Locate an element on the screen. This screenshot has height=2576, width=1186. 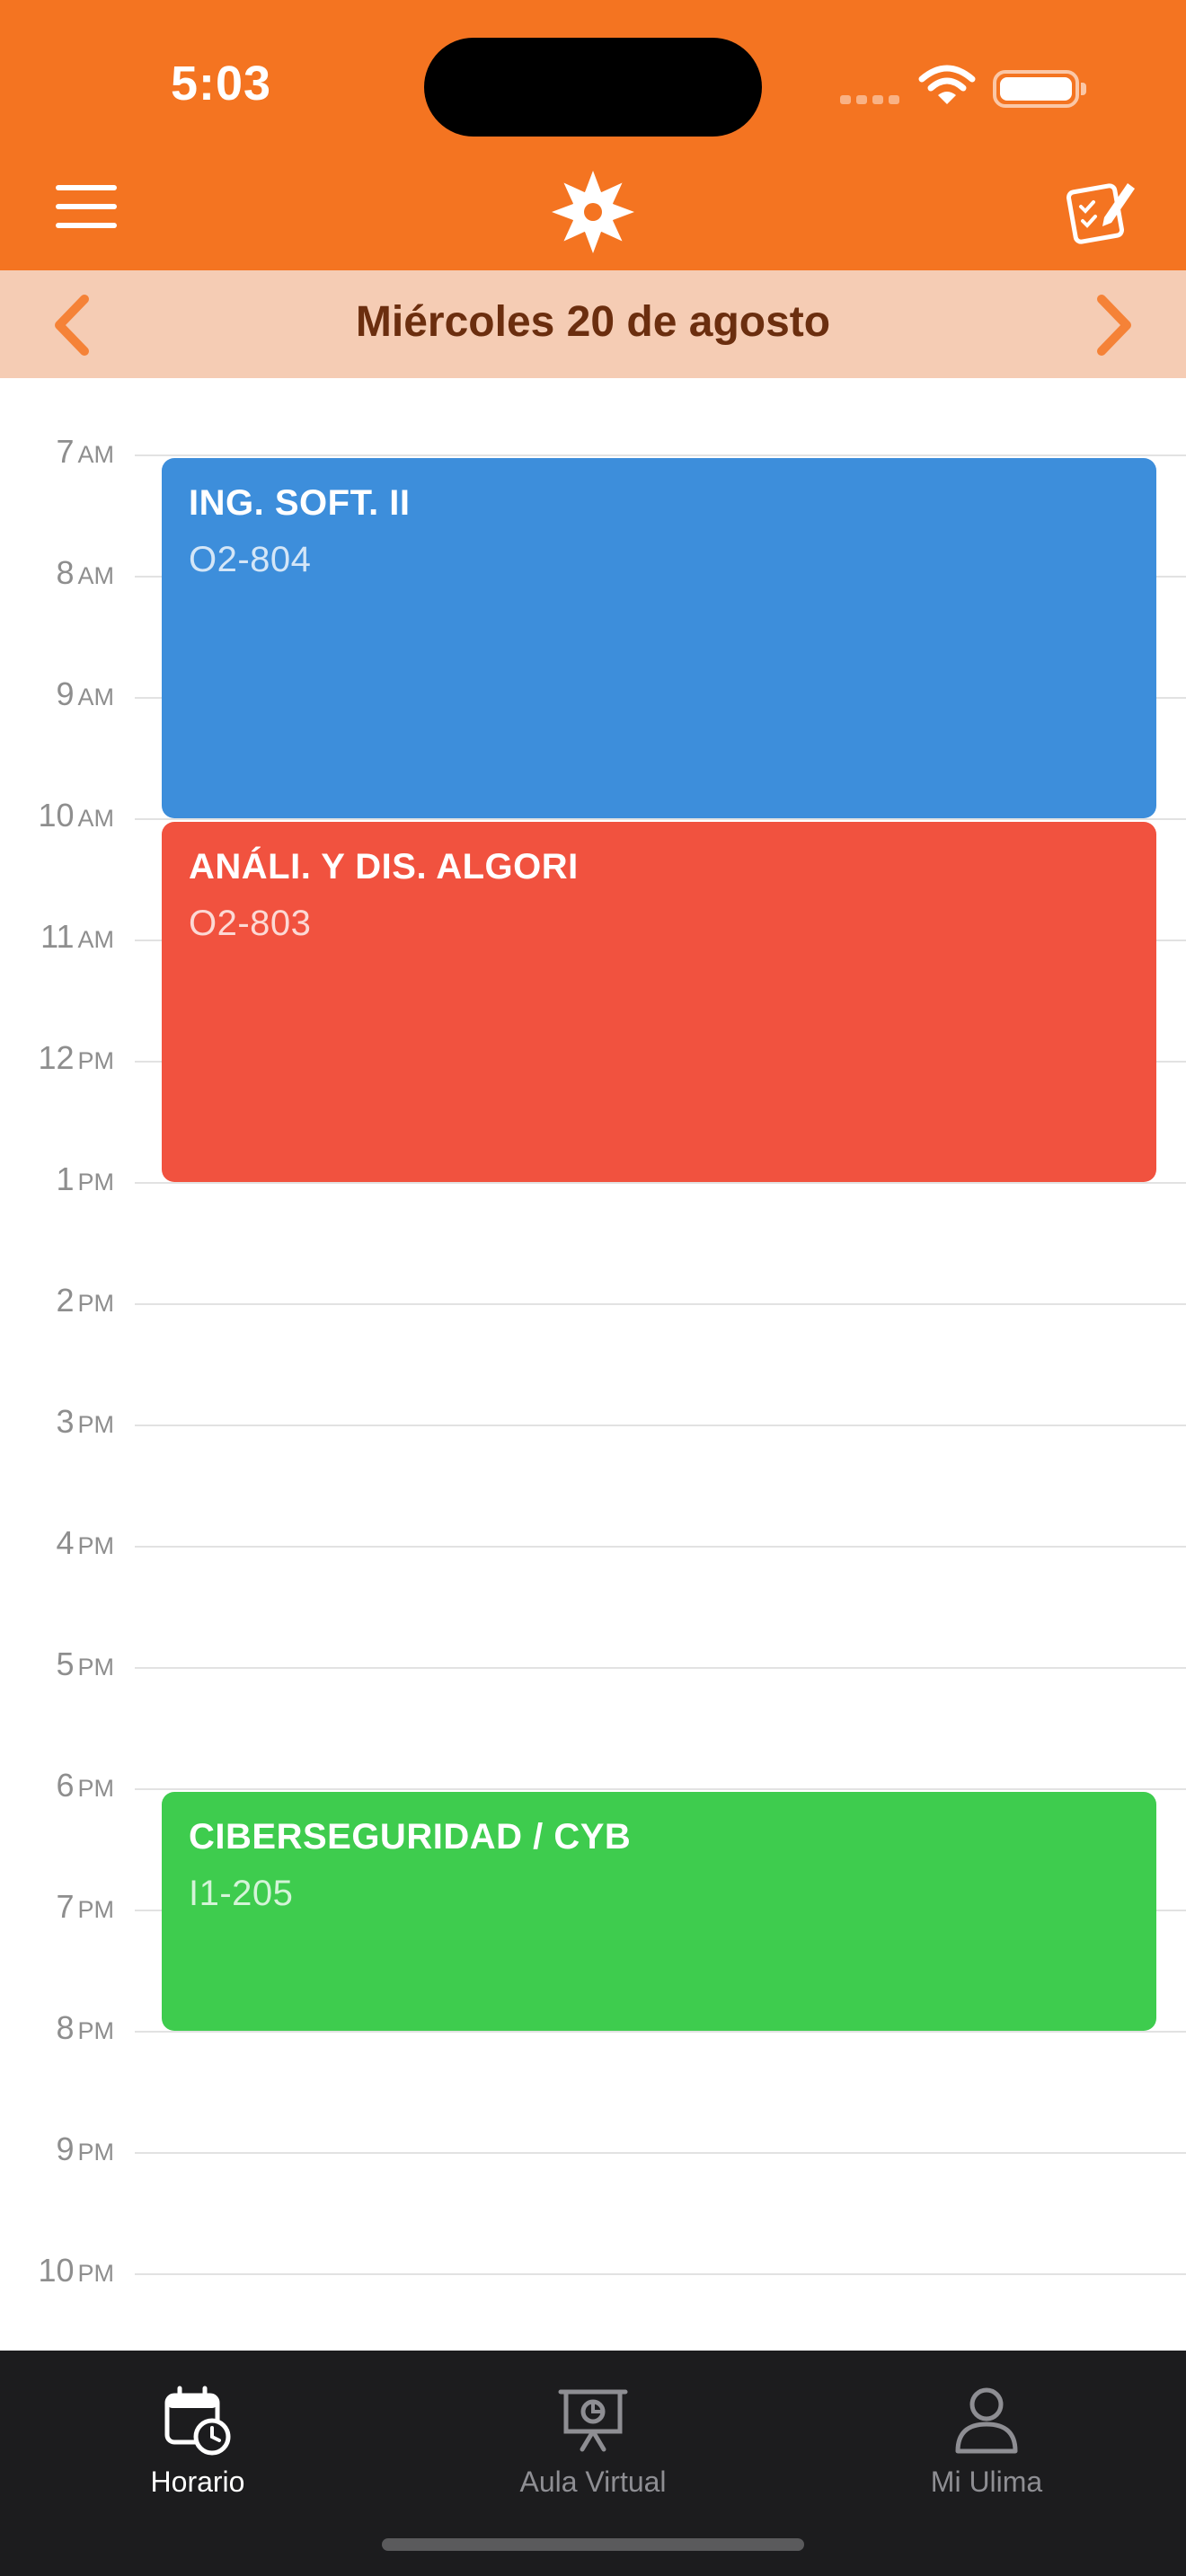
hour-label: 7 AM is located at coordinates (85, 452).